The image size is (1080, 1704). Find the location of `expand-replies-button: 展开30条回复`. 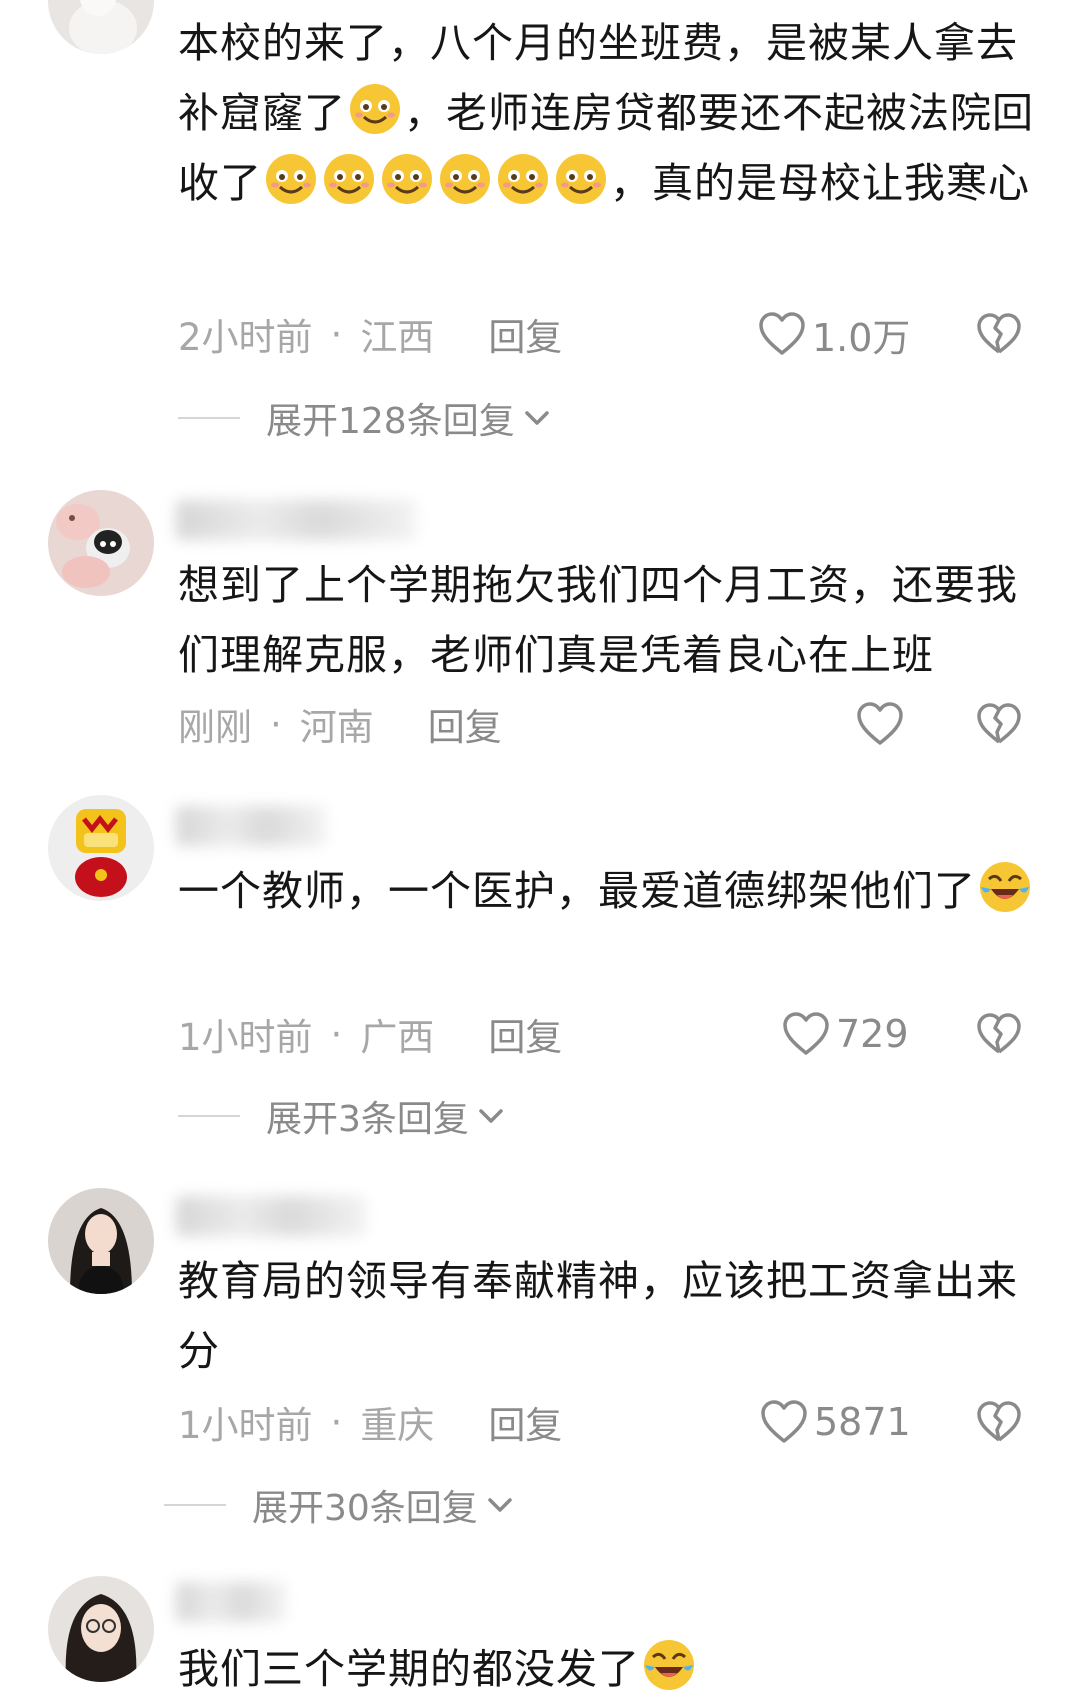

expand-replies-button: 展开30条回复 is located at coordinates (339, 1505).